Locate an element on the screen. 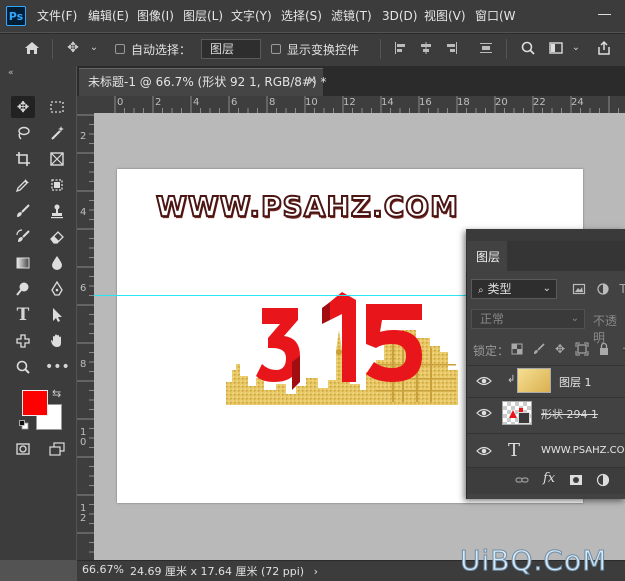 This screenshot has height=581, width=625. blend-mode-value: 正常 is located at coordinates (492, 319).